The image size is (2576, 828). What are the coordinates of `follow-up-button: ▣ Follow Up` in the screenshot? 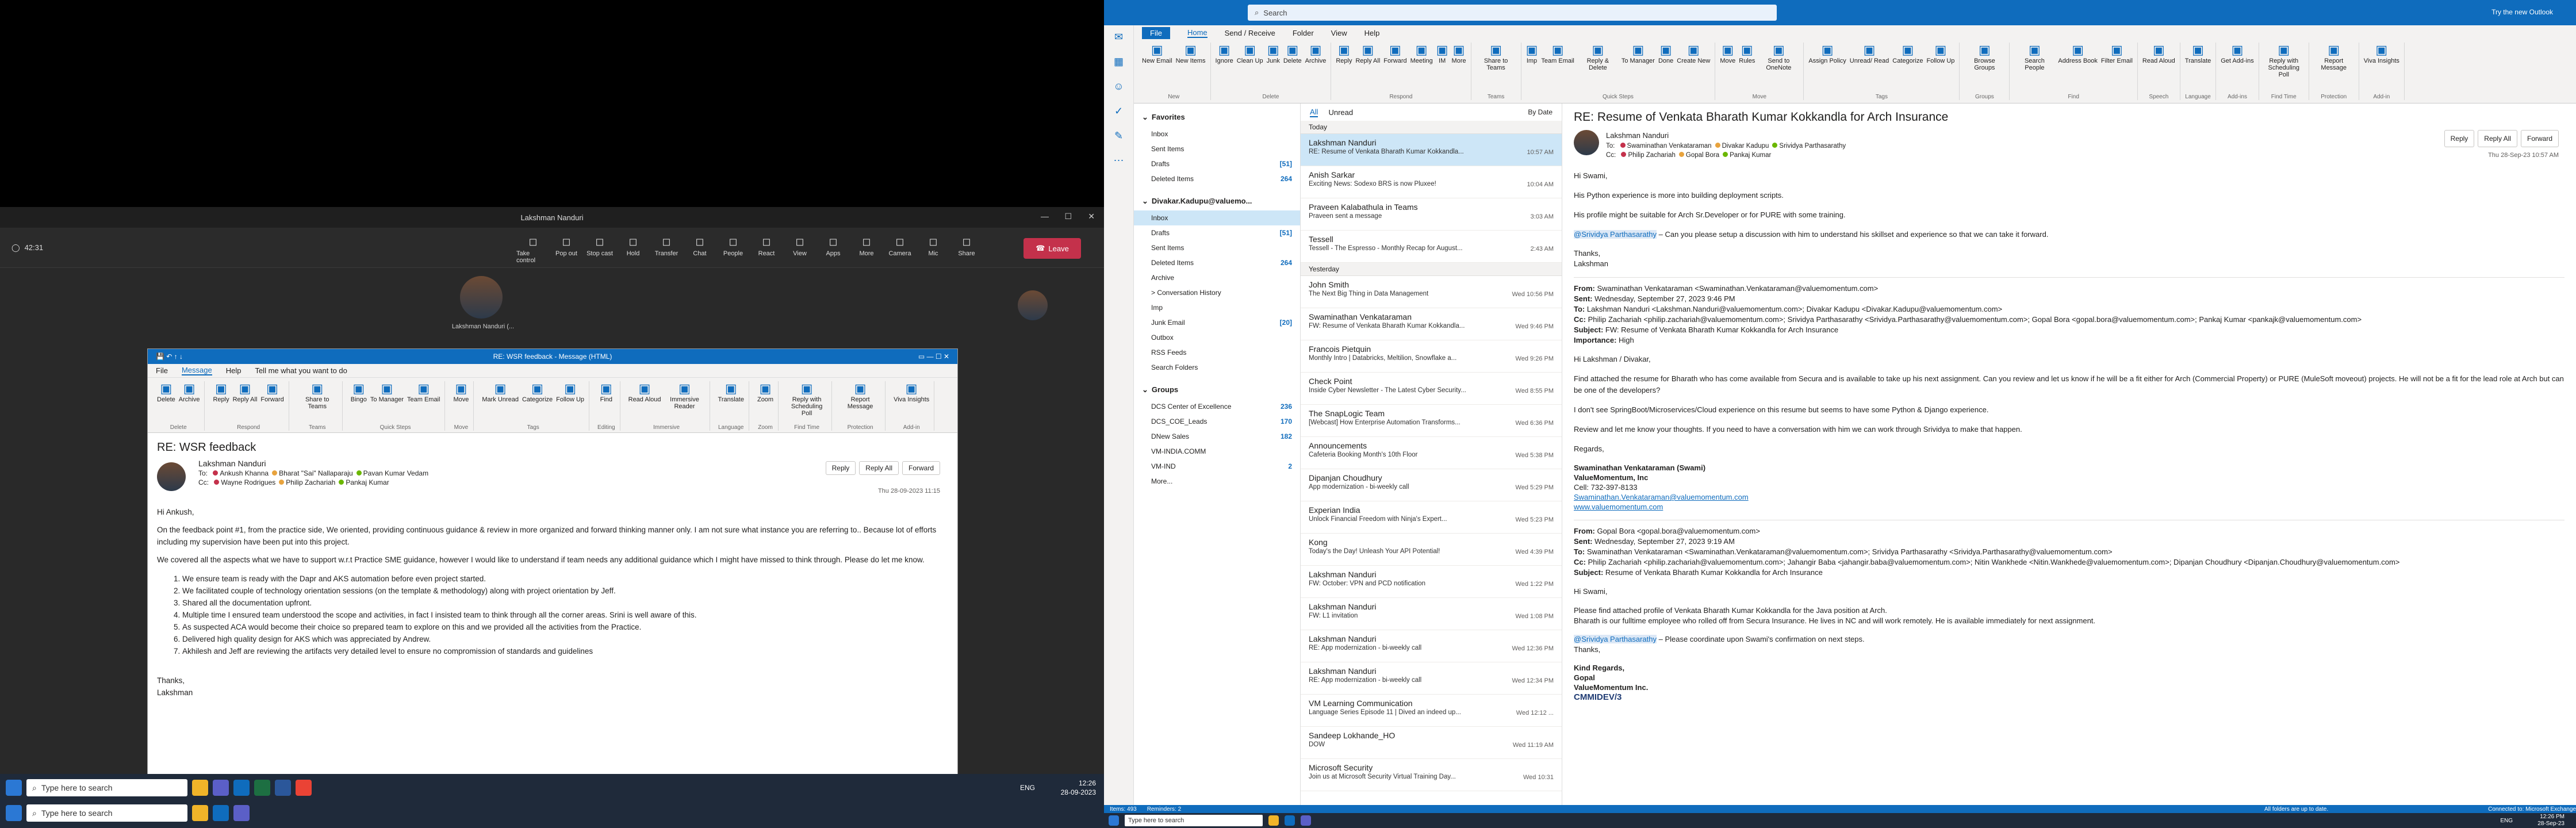 It's located at (1941, 53).